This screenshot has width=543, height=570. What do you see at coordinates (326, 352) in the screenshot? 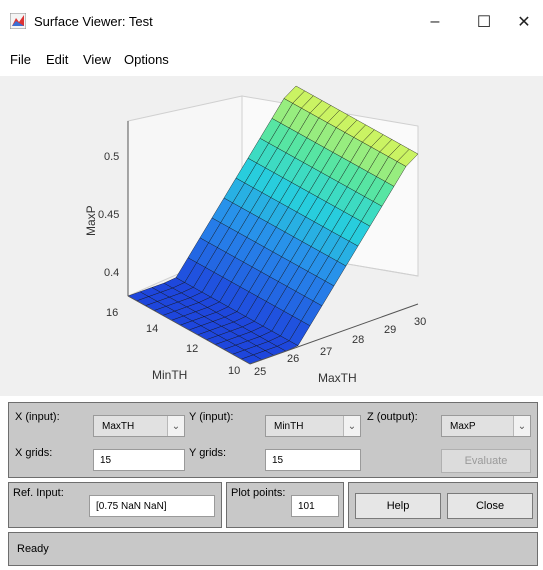
I see `x-tick-27: 27` at bounding box center [326, 352].